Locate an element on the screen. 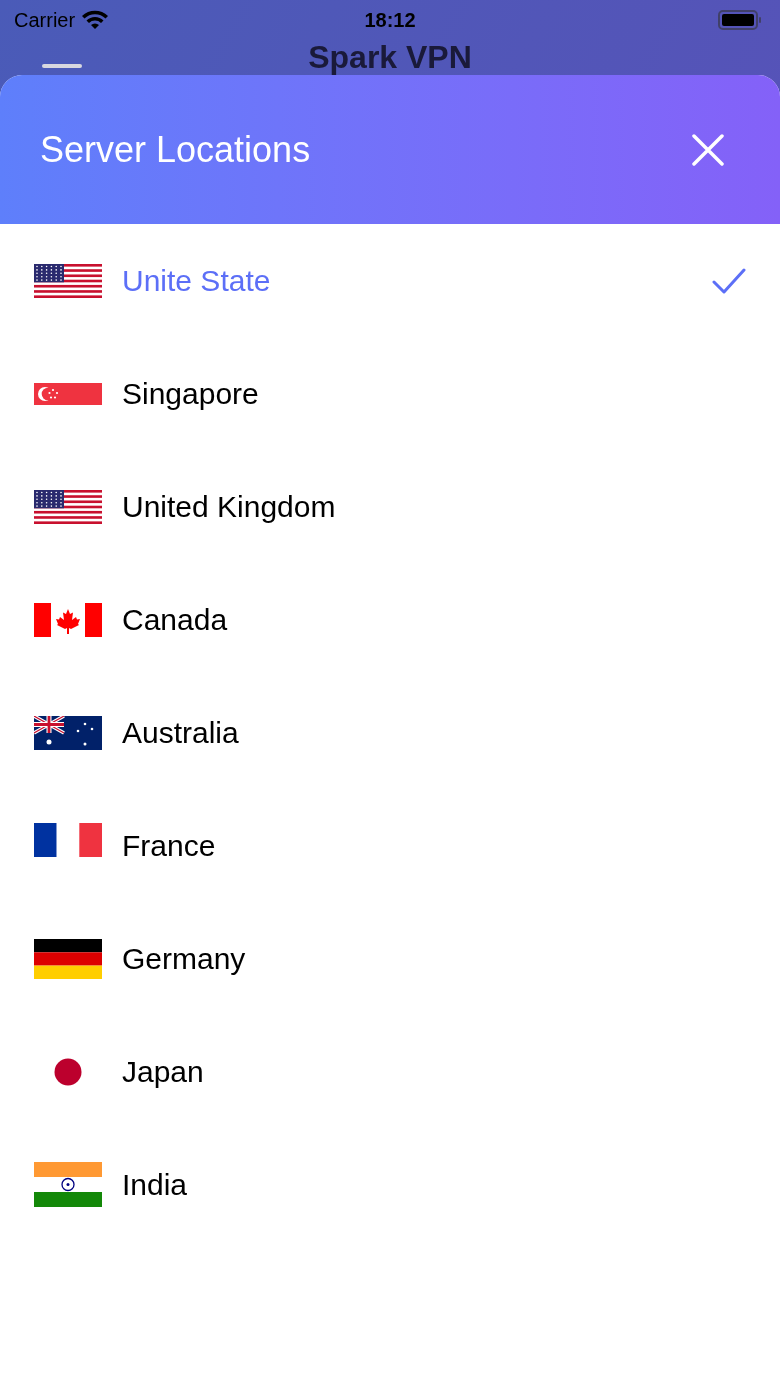 This screenshot has height=1387, width=780. close-icon is located at coordinates (708, 149).